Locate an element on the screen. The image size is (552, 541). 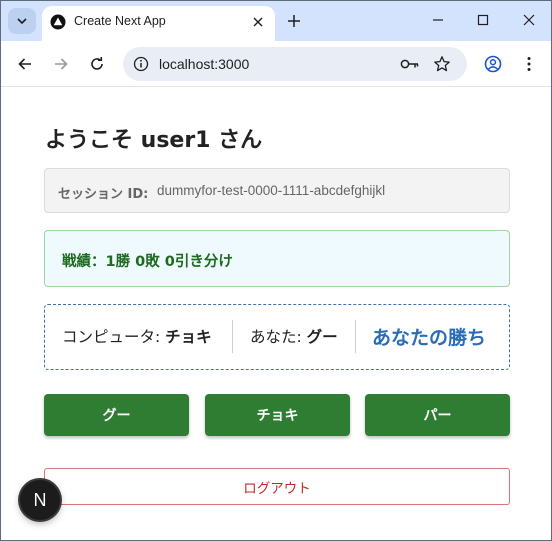
tab-search-button is located at coordinates (22, 21).